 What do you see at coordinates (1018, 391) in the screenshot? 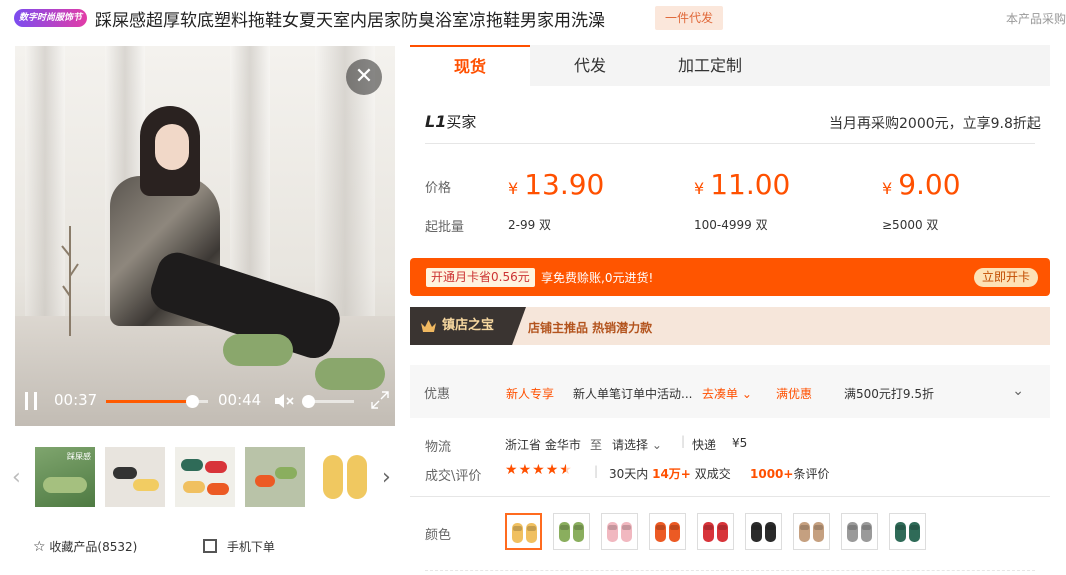
I see `expand-promo-chevron-icon: ⌄` at bounding box center [1018, 391].